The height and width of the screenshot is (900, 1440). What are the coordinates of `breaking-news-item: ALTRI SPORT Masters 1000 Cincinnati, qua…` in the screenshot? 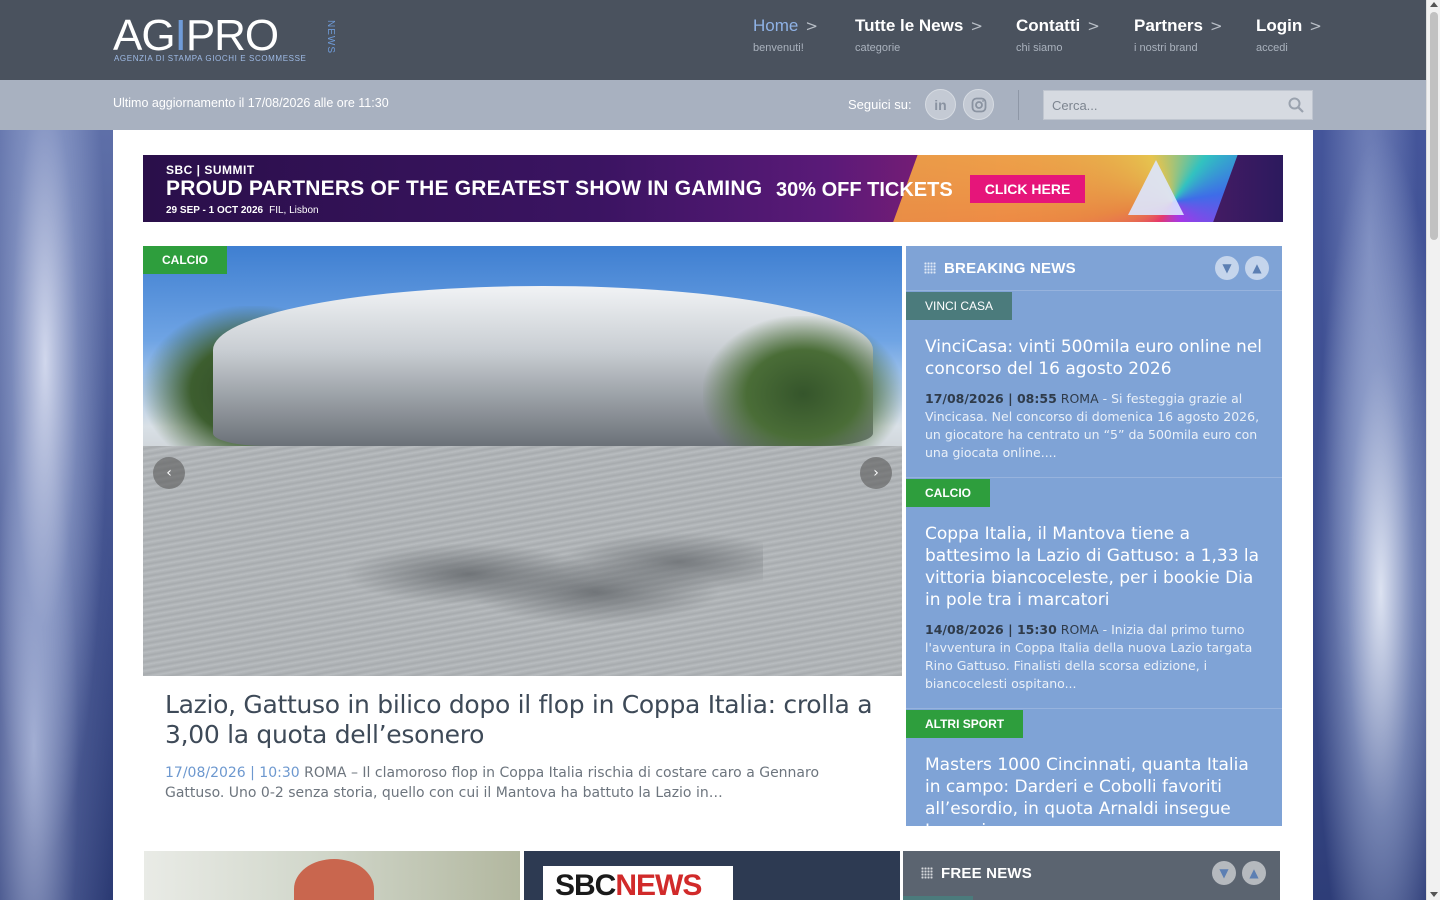 It's located at (1094, 768).